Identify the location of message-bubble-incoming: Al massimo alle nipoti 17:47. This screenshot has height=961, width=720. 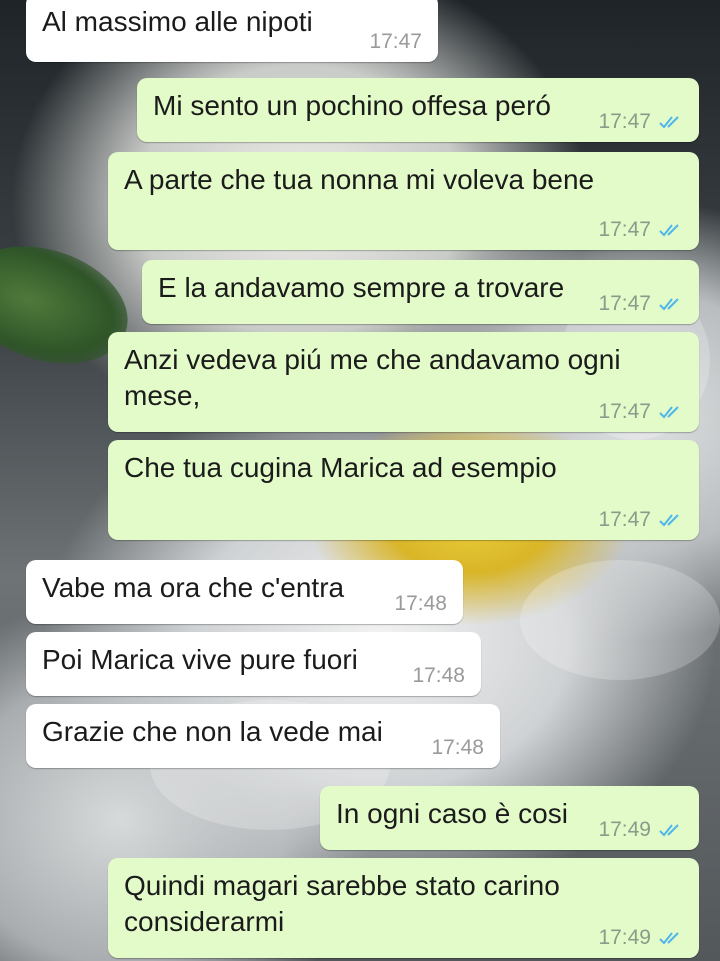
(232, 31).